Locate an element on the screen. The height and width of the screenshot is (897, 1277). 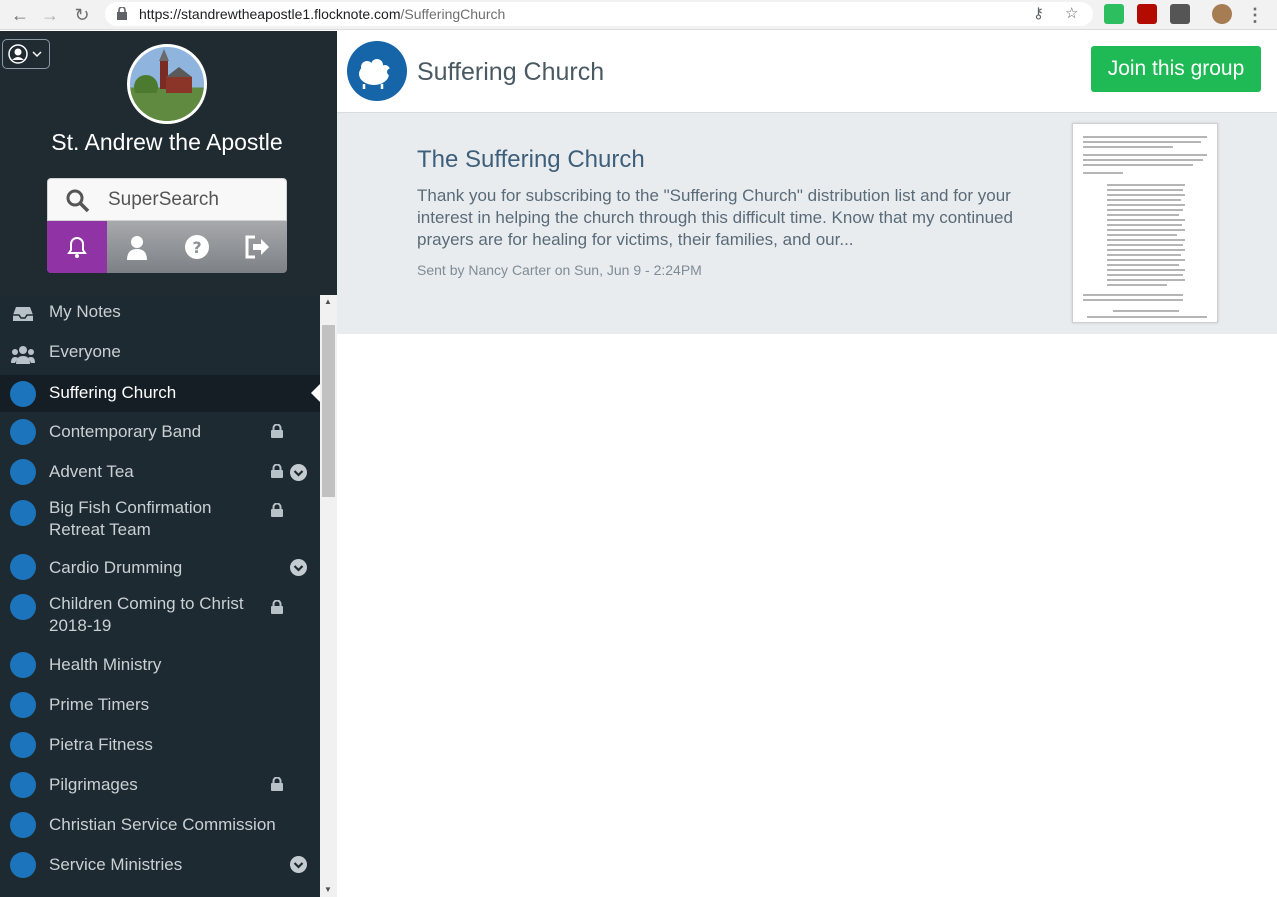
quick-actions: ? is located at coordinates (167, 247).